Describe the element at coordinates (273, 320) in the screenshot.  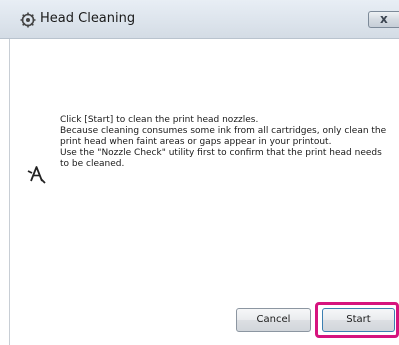
I see `cancel-button: Cancel` at that location.